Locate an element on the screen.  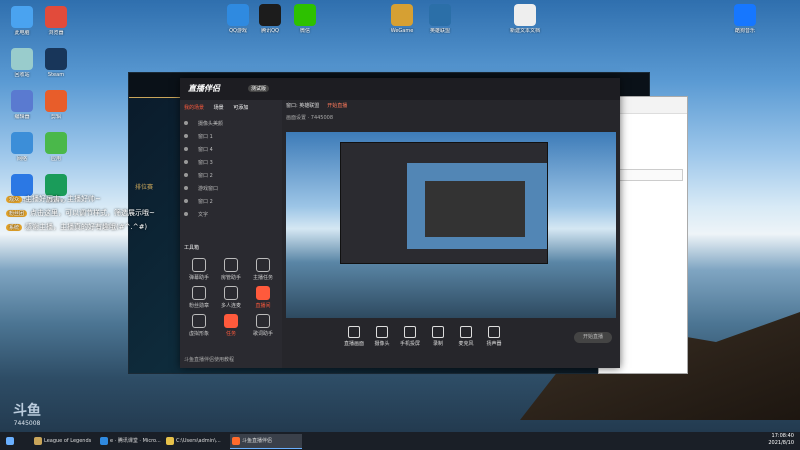
taskbar-clock: 17:08:40 2021/8/10 is located at coordinates (781, 440).